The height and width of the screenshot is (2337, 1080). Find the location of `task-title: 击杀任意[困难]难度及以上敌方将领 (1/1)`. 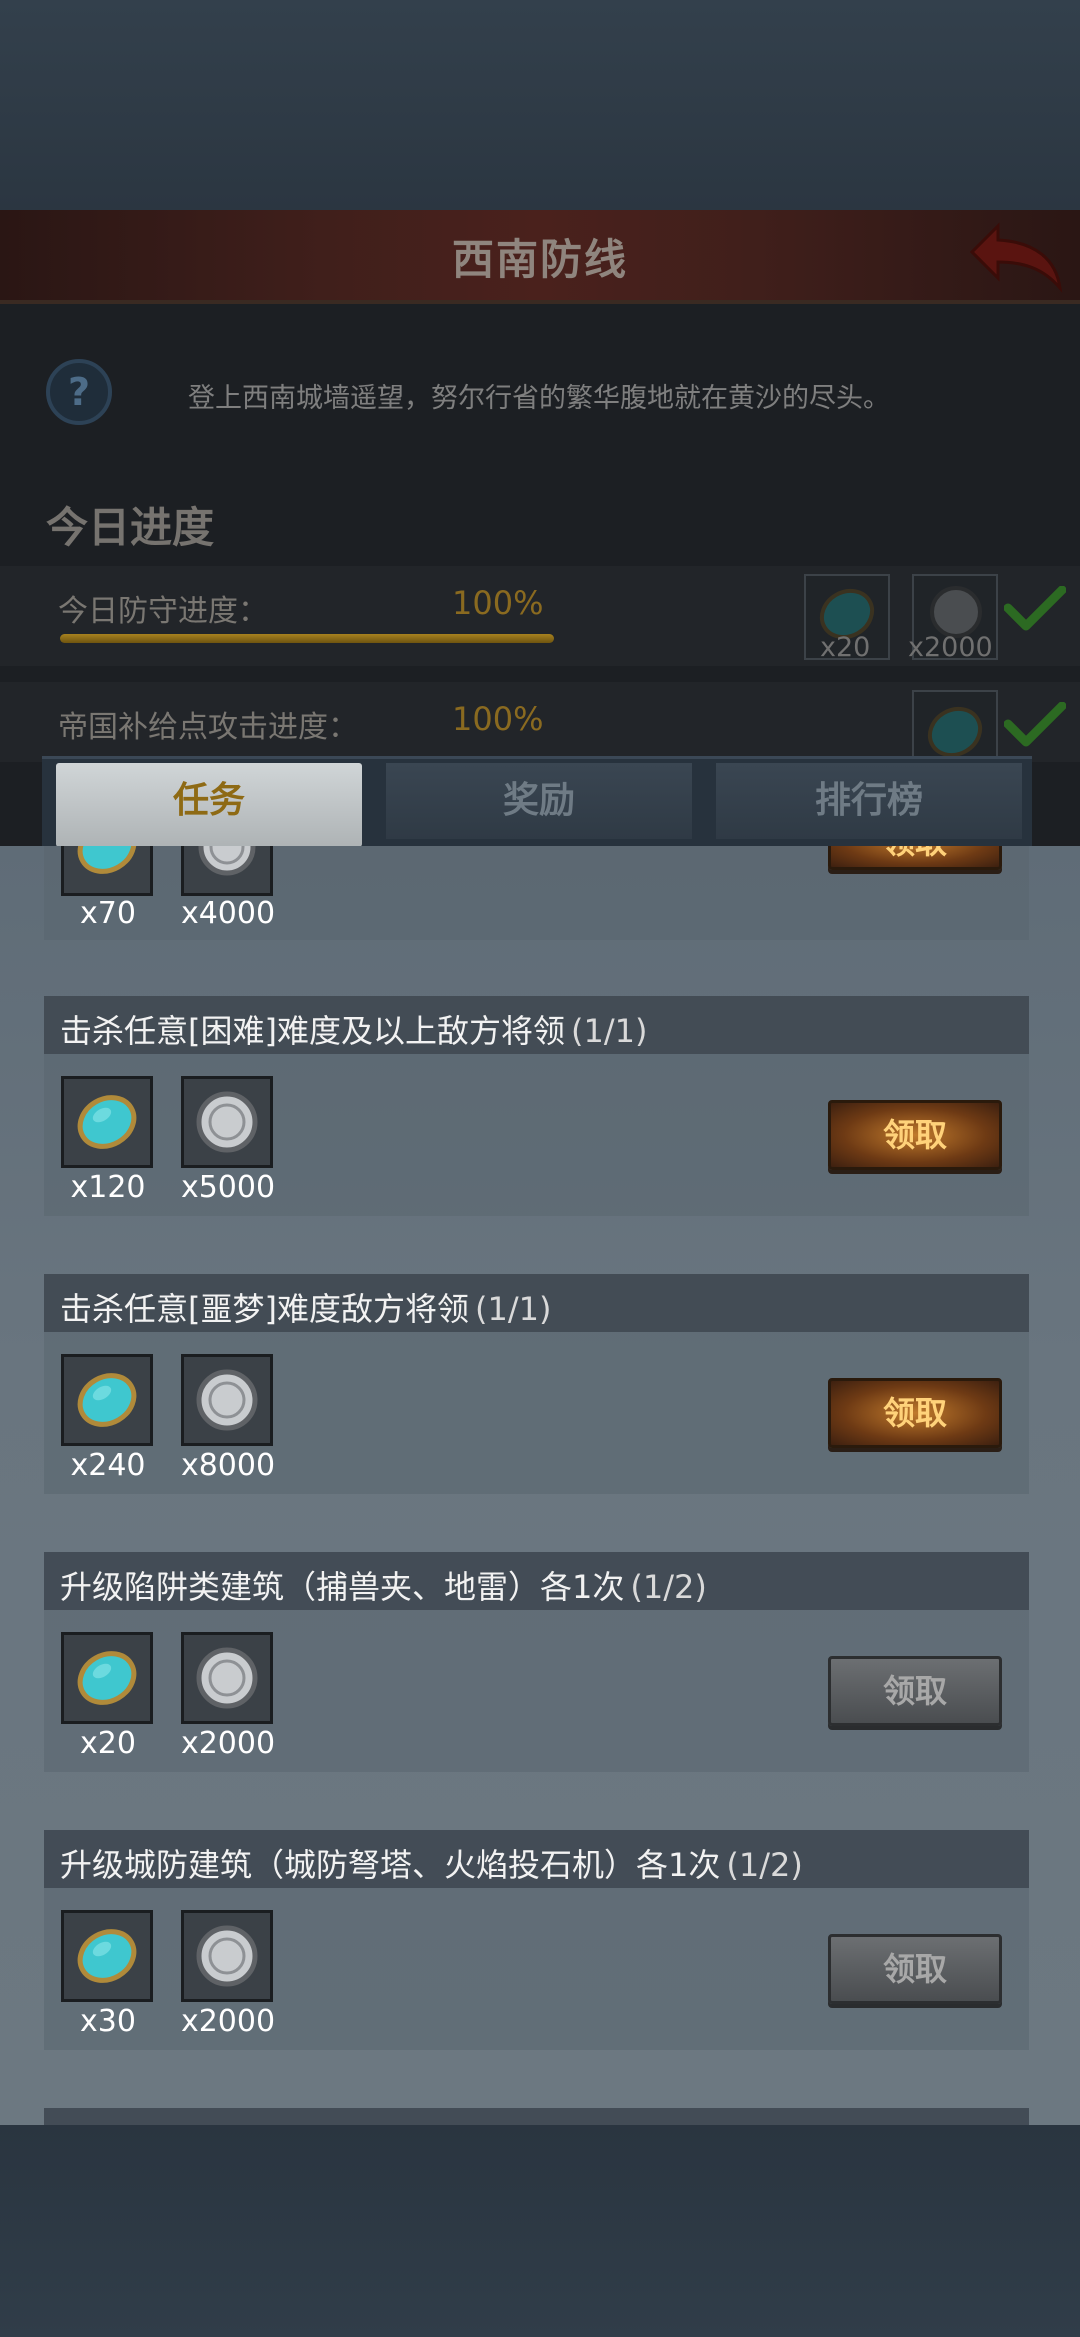

task-title: 击杀任意[困难]难度及以上敌方将领 (1/1) is located at coordinates (353, 1029).